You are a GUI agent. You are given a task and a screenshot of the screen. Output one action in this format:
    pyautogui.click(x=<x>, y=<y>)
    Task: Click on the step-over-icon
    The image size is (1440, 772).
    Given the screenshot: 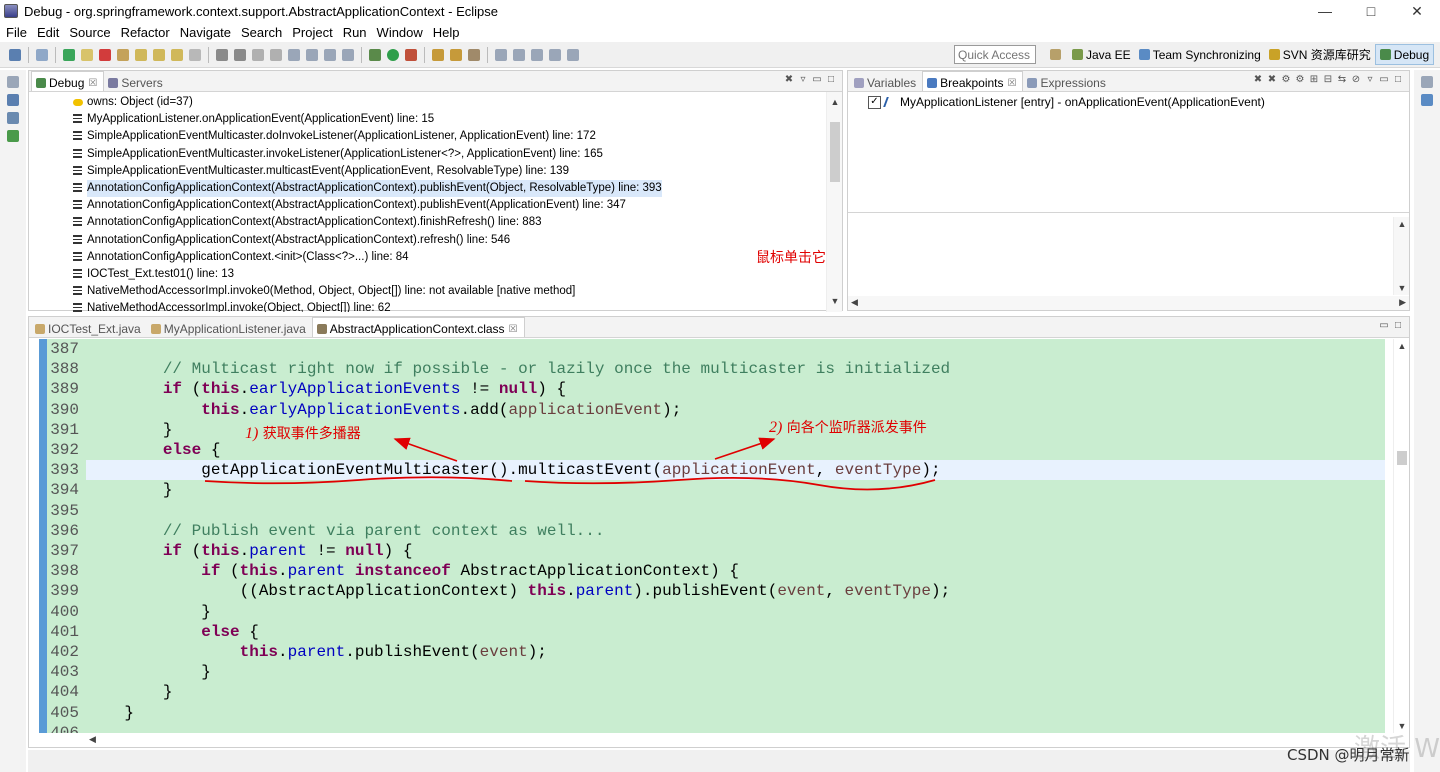 What is the action you would take?
    pyautogui.click(x=159, y=54)
    